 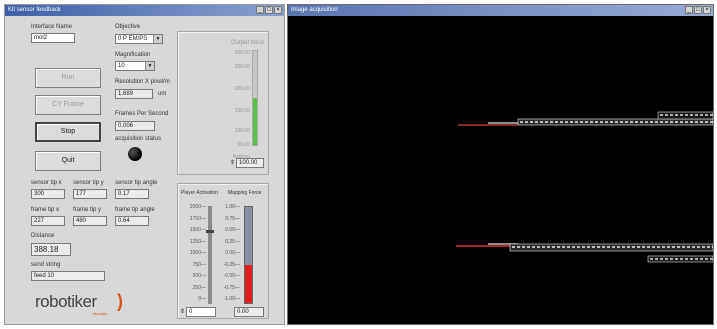 What do you see at coordinates (197, 253) in the screenshot?
I see `player-activation-tick-4: 1000—` at bounding box center [197, 253].